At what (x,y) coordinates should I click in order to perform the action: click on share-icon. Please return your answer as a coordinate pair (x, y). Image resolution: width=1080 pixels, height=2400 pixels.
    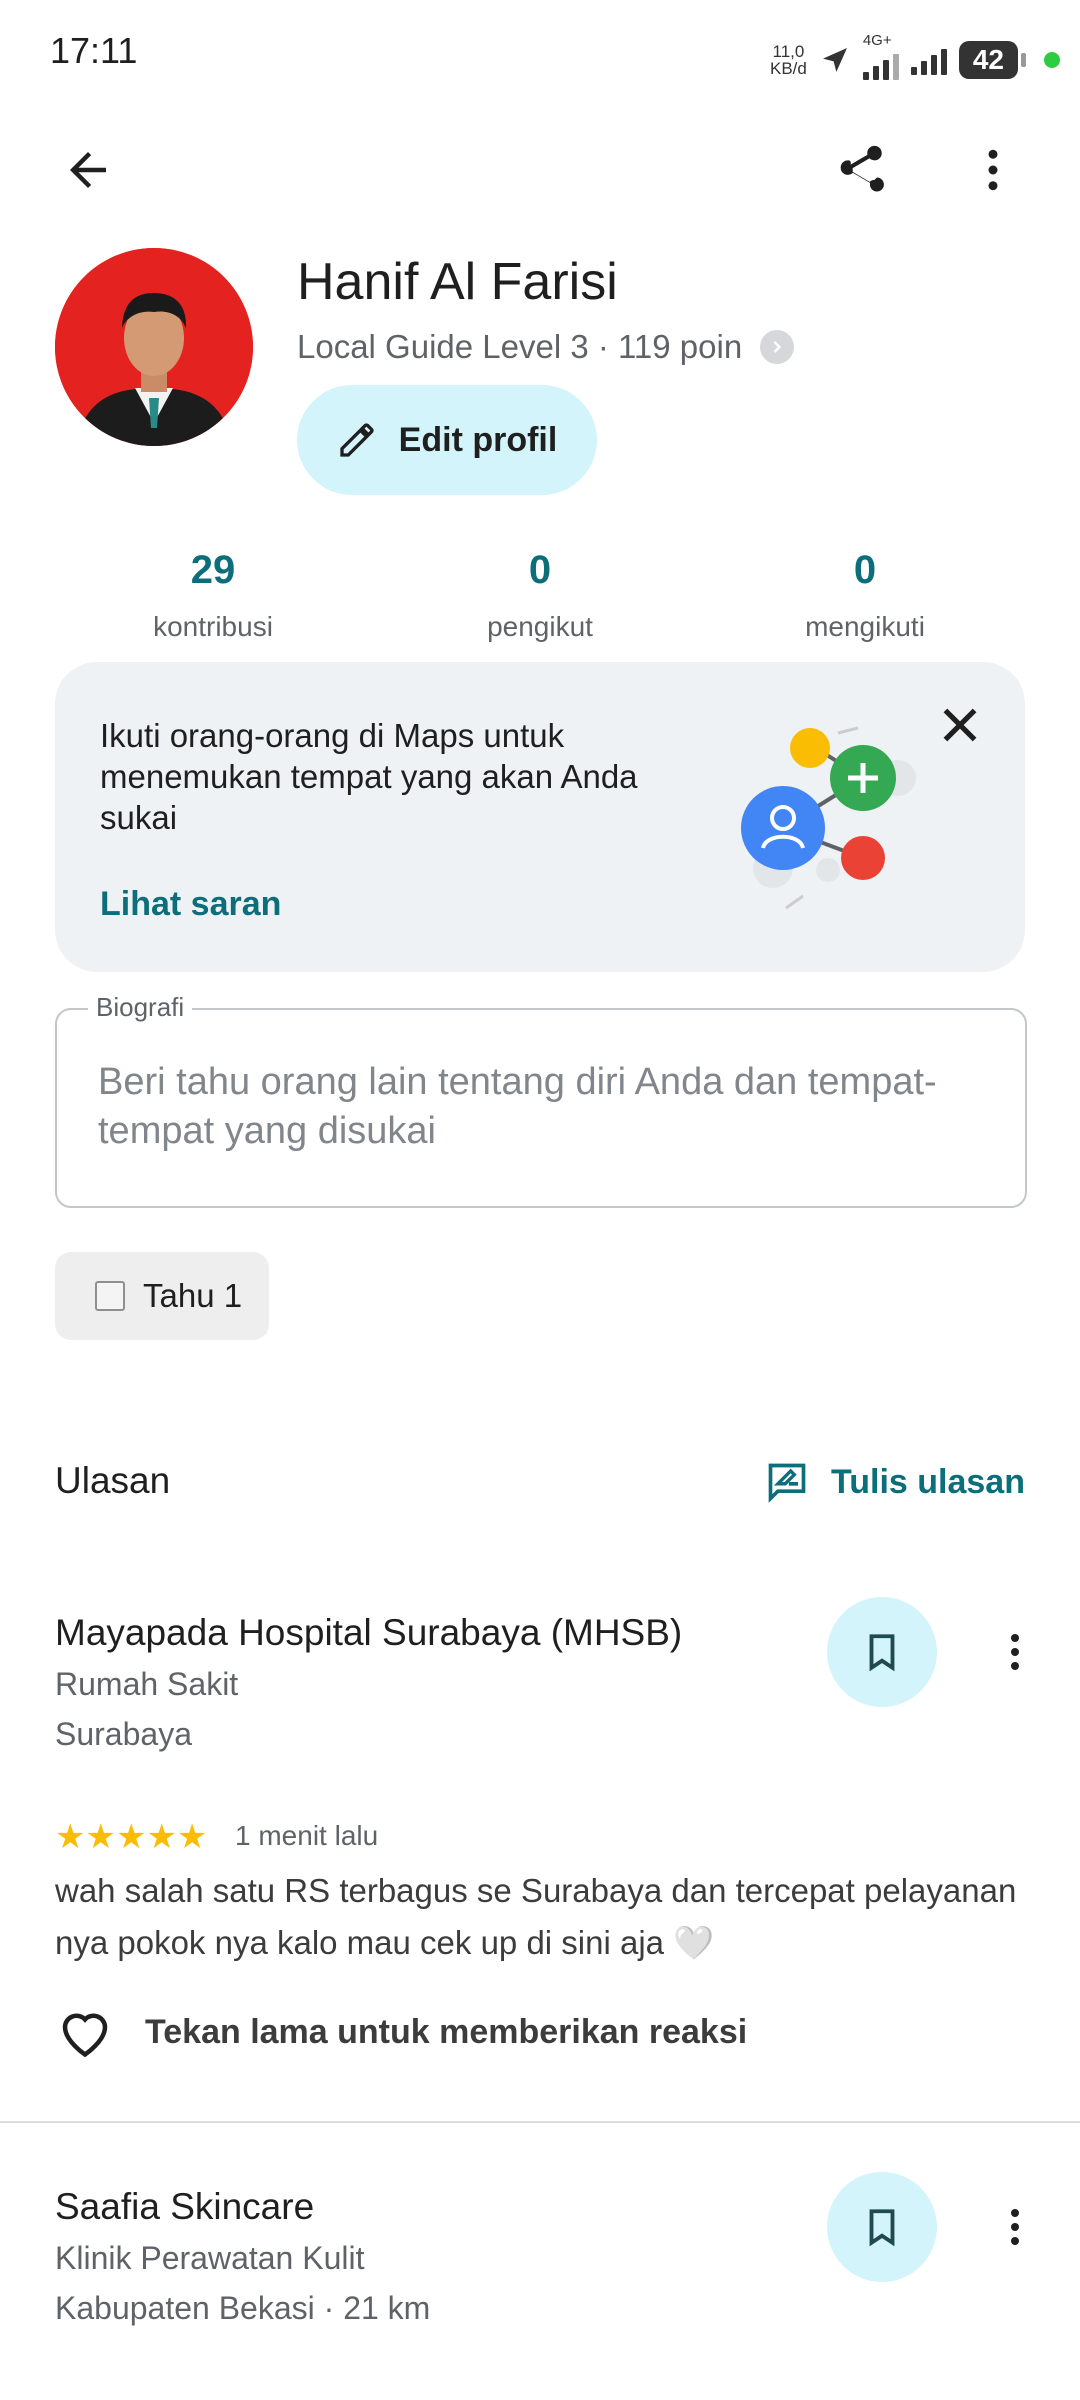
    Looking at the image, I should click on (862, 168).